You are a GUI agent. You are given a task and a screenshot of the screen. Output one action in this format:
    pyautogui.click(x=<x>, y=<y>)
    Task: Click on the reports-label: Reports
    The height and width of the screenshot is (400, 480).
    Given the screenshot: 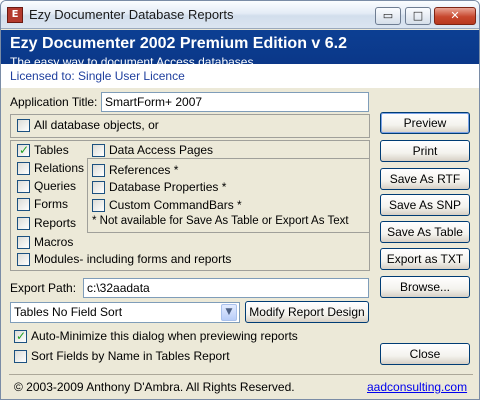 What is the action you would take?
    pyautogui.click(x=55, y=223)
    